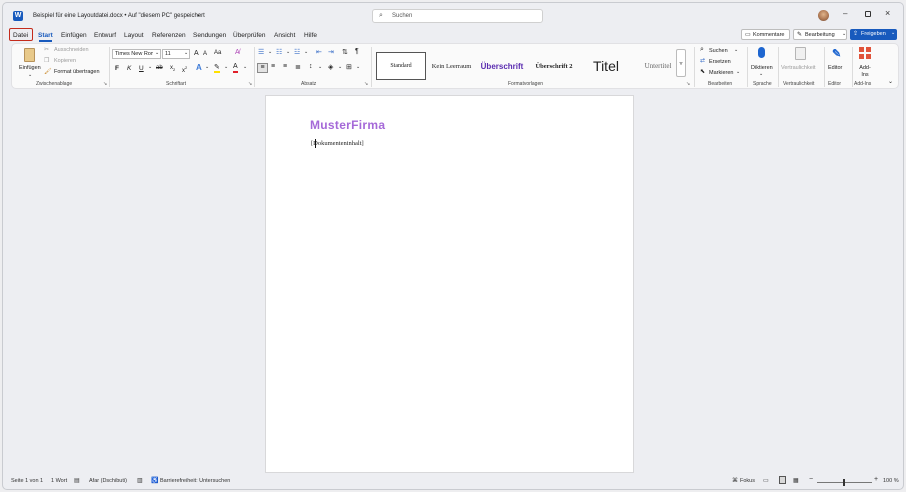  I want to click on tab-insert: Einfügen, so click(74, 35).